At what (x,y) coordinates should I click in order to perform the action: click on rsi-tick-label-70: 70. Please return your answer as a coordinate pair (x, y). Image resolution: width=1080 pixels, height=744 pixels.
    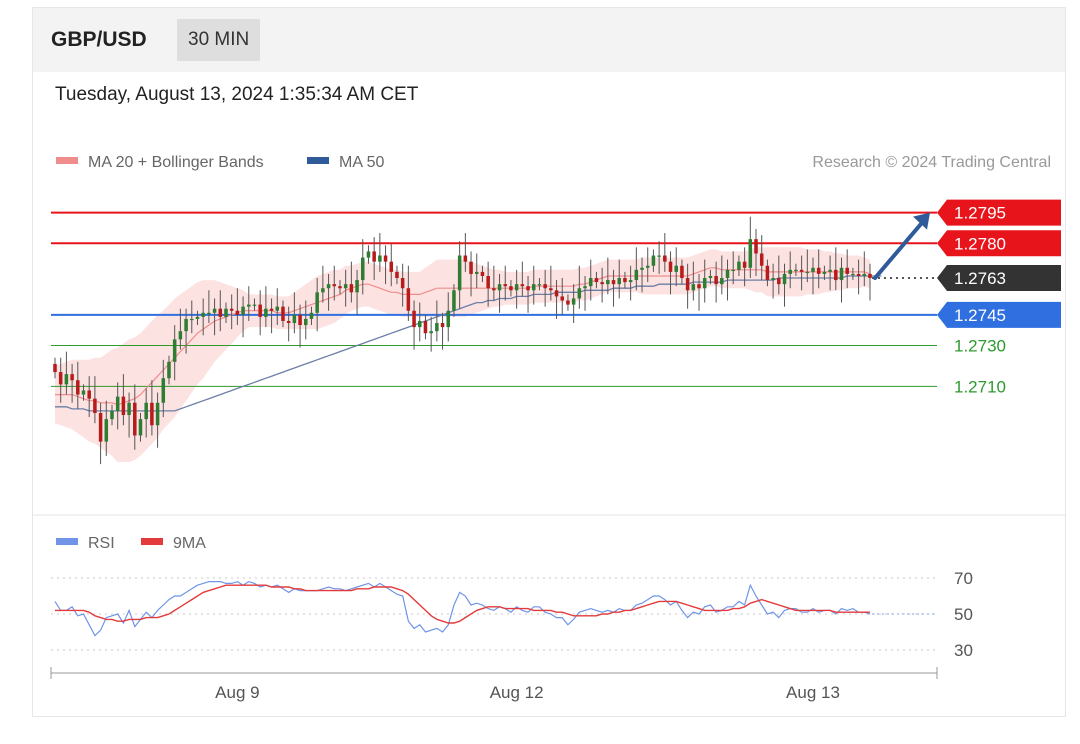
    Looking at the image, I should click on (963, 578).